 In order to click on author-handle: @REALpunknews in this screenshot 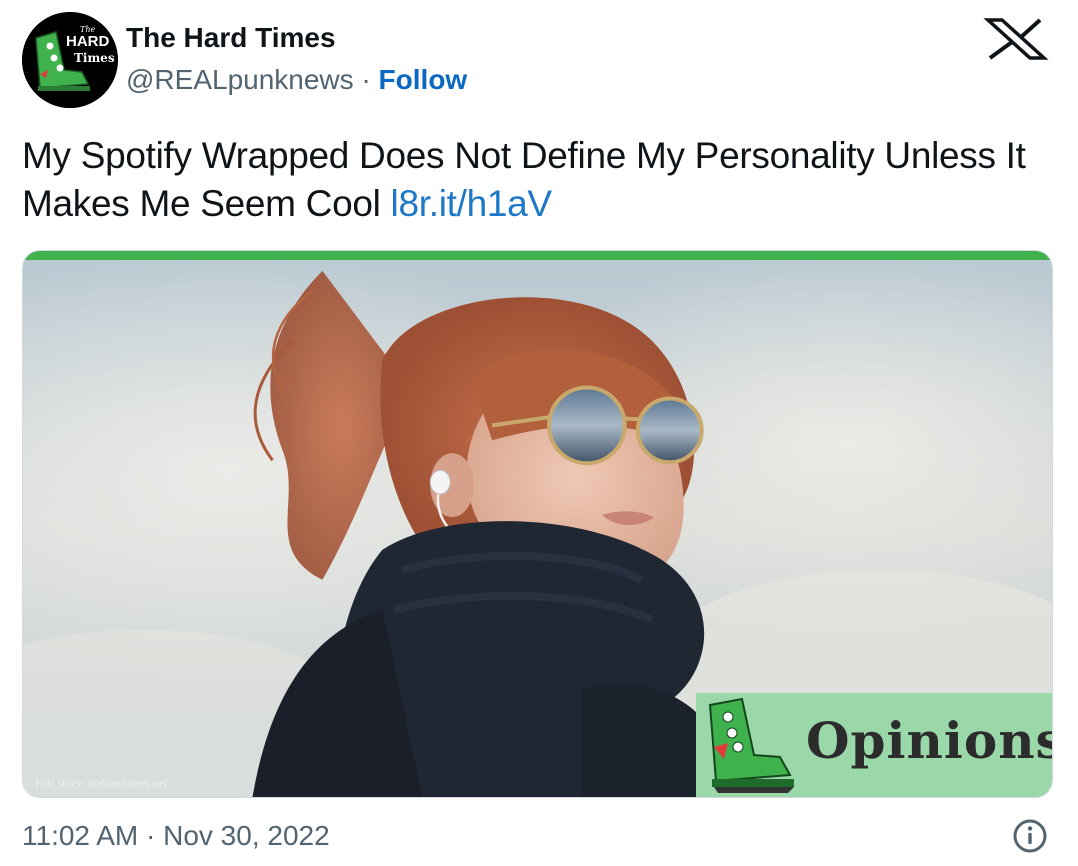, I will do `click(240, 79)`.